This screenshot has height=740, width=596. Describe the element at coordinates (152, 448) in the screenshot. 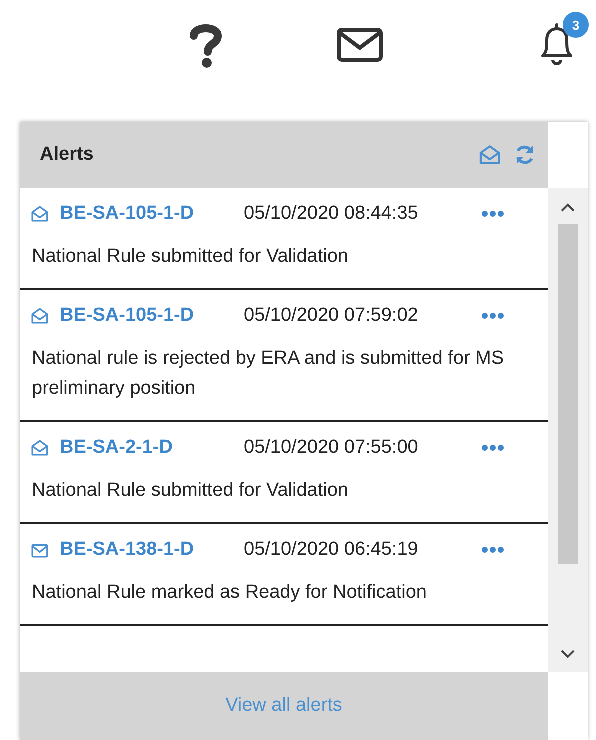

I see `alert-code-link: BE-SA-2-1-D` at that location.